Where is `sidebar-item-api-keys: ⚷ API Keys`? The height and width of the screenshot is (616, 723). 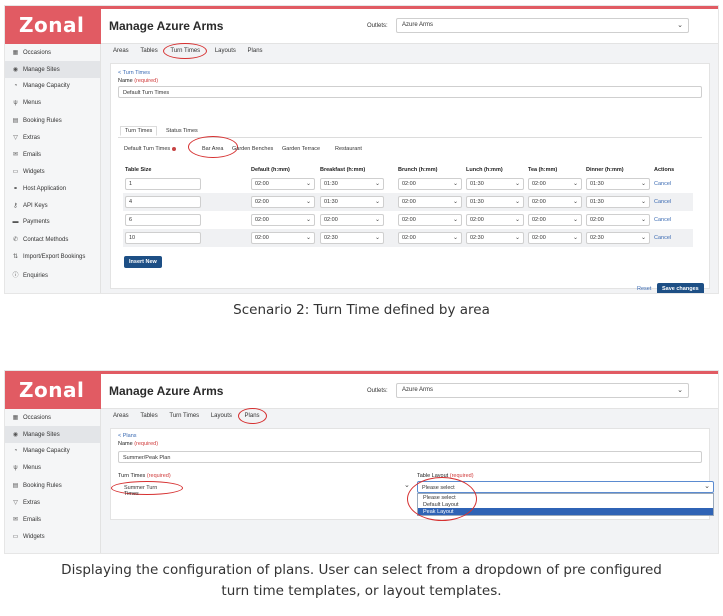
sidebar-item-api-keys: ⚷ API Keys is located at coordinates (52, 205).